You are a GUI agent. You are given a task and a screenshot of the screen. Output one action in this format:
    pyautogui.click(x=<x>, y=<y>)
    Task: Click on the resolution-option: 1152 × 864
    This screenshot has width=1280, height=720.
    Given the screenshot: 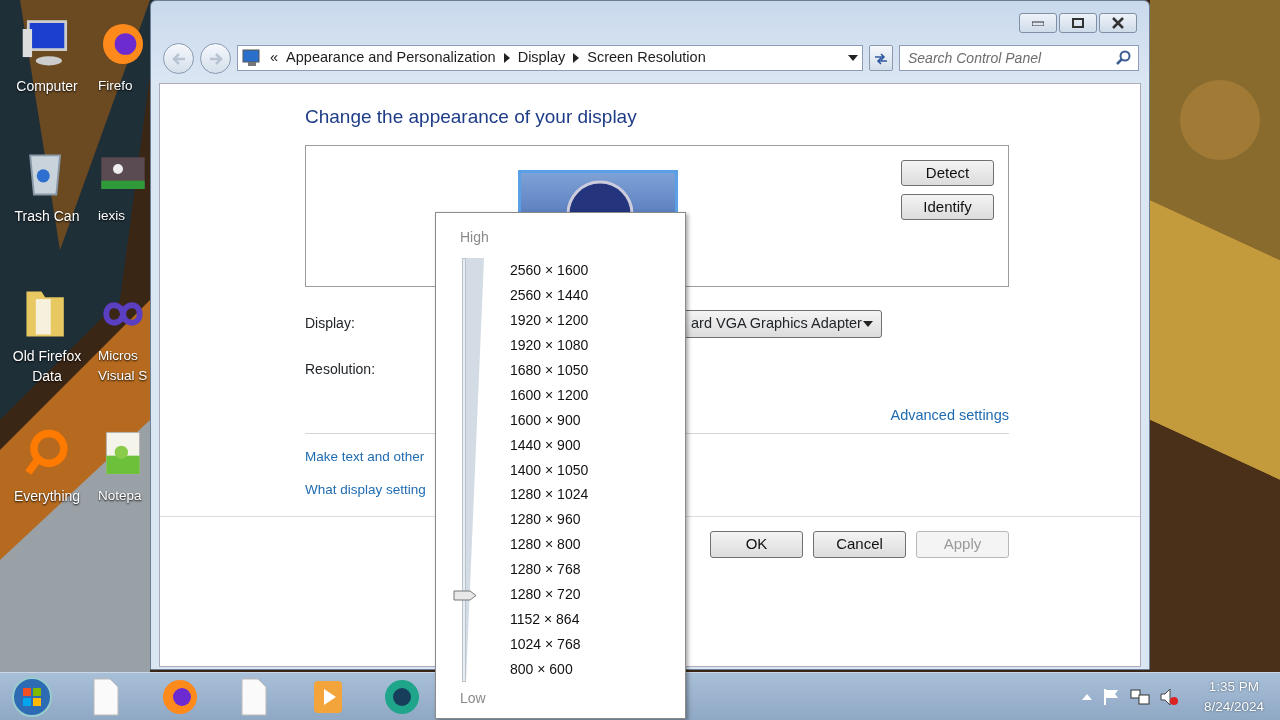 What is the action you would take?
    pyautogui.click(x=549, y=620)
    